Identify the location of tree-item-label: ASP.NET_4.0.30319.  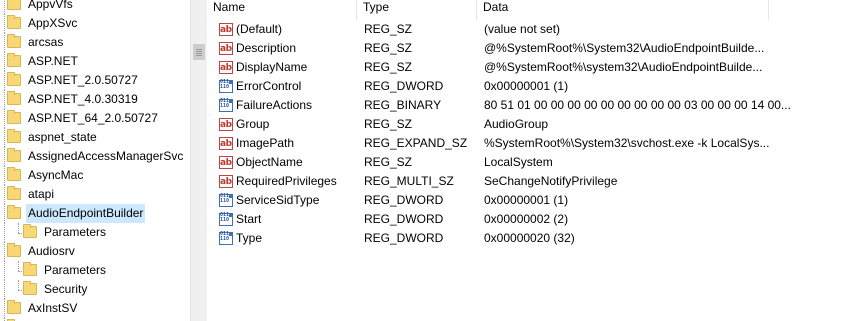
(83, 99).